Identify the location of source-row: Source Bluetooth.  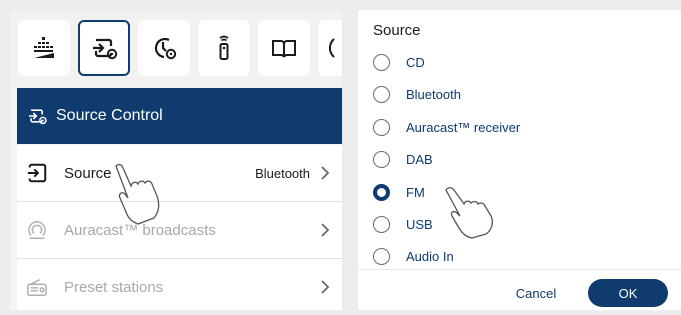
(179, 173).